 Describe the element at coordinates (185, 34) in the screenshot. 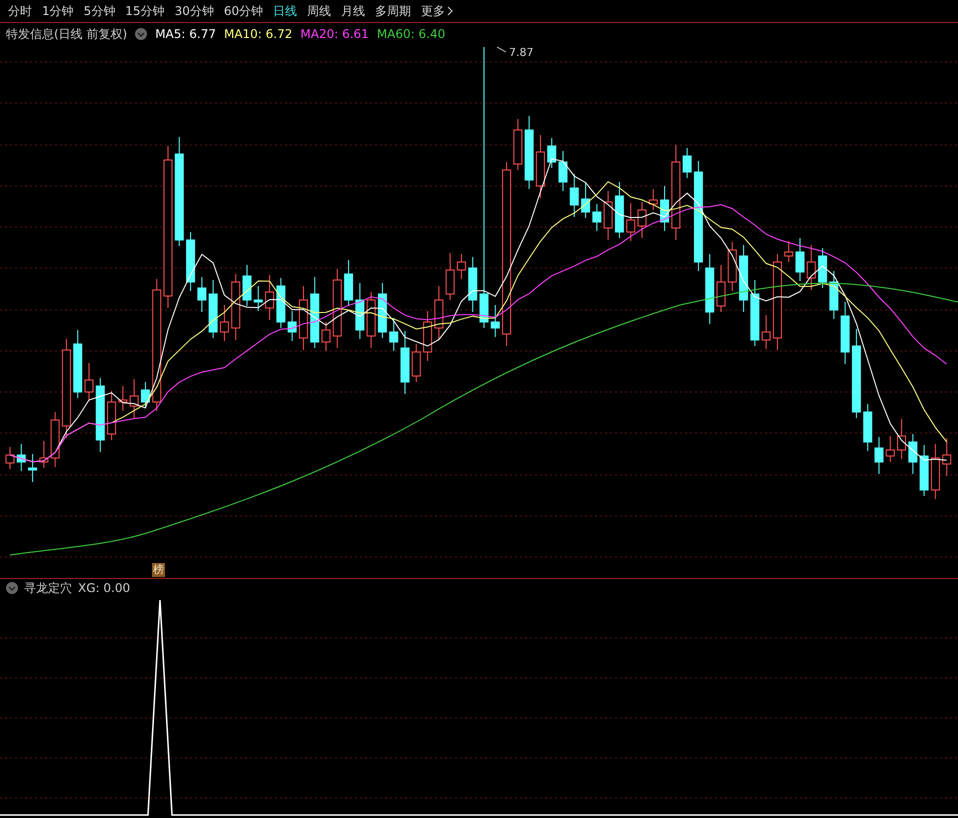

I see `moving-average-value: MA5: 6.77` at that location.